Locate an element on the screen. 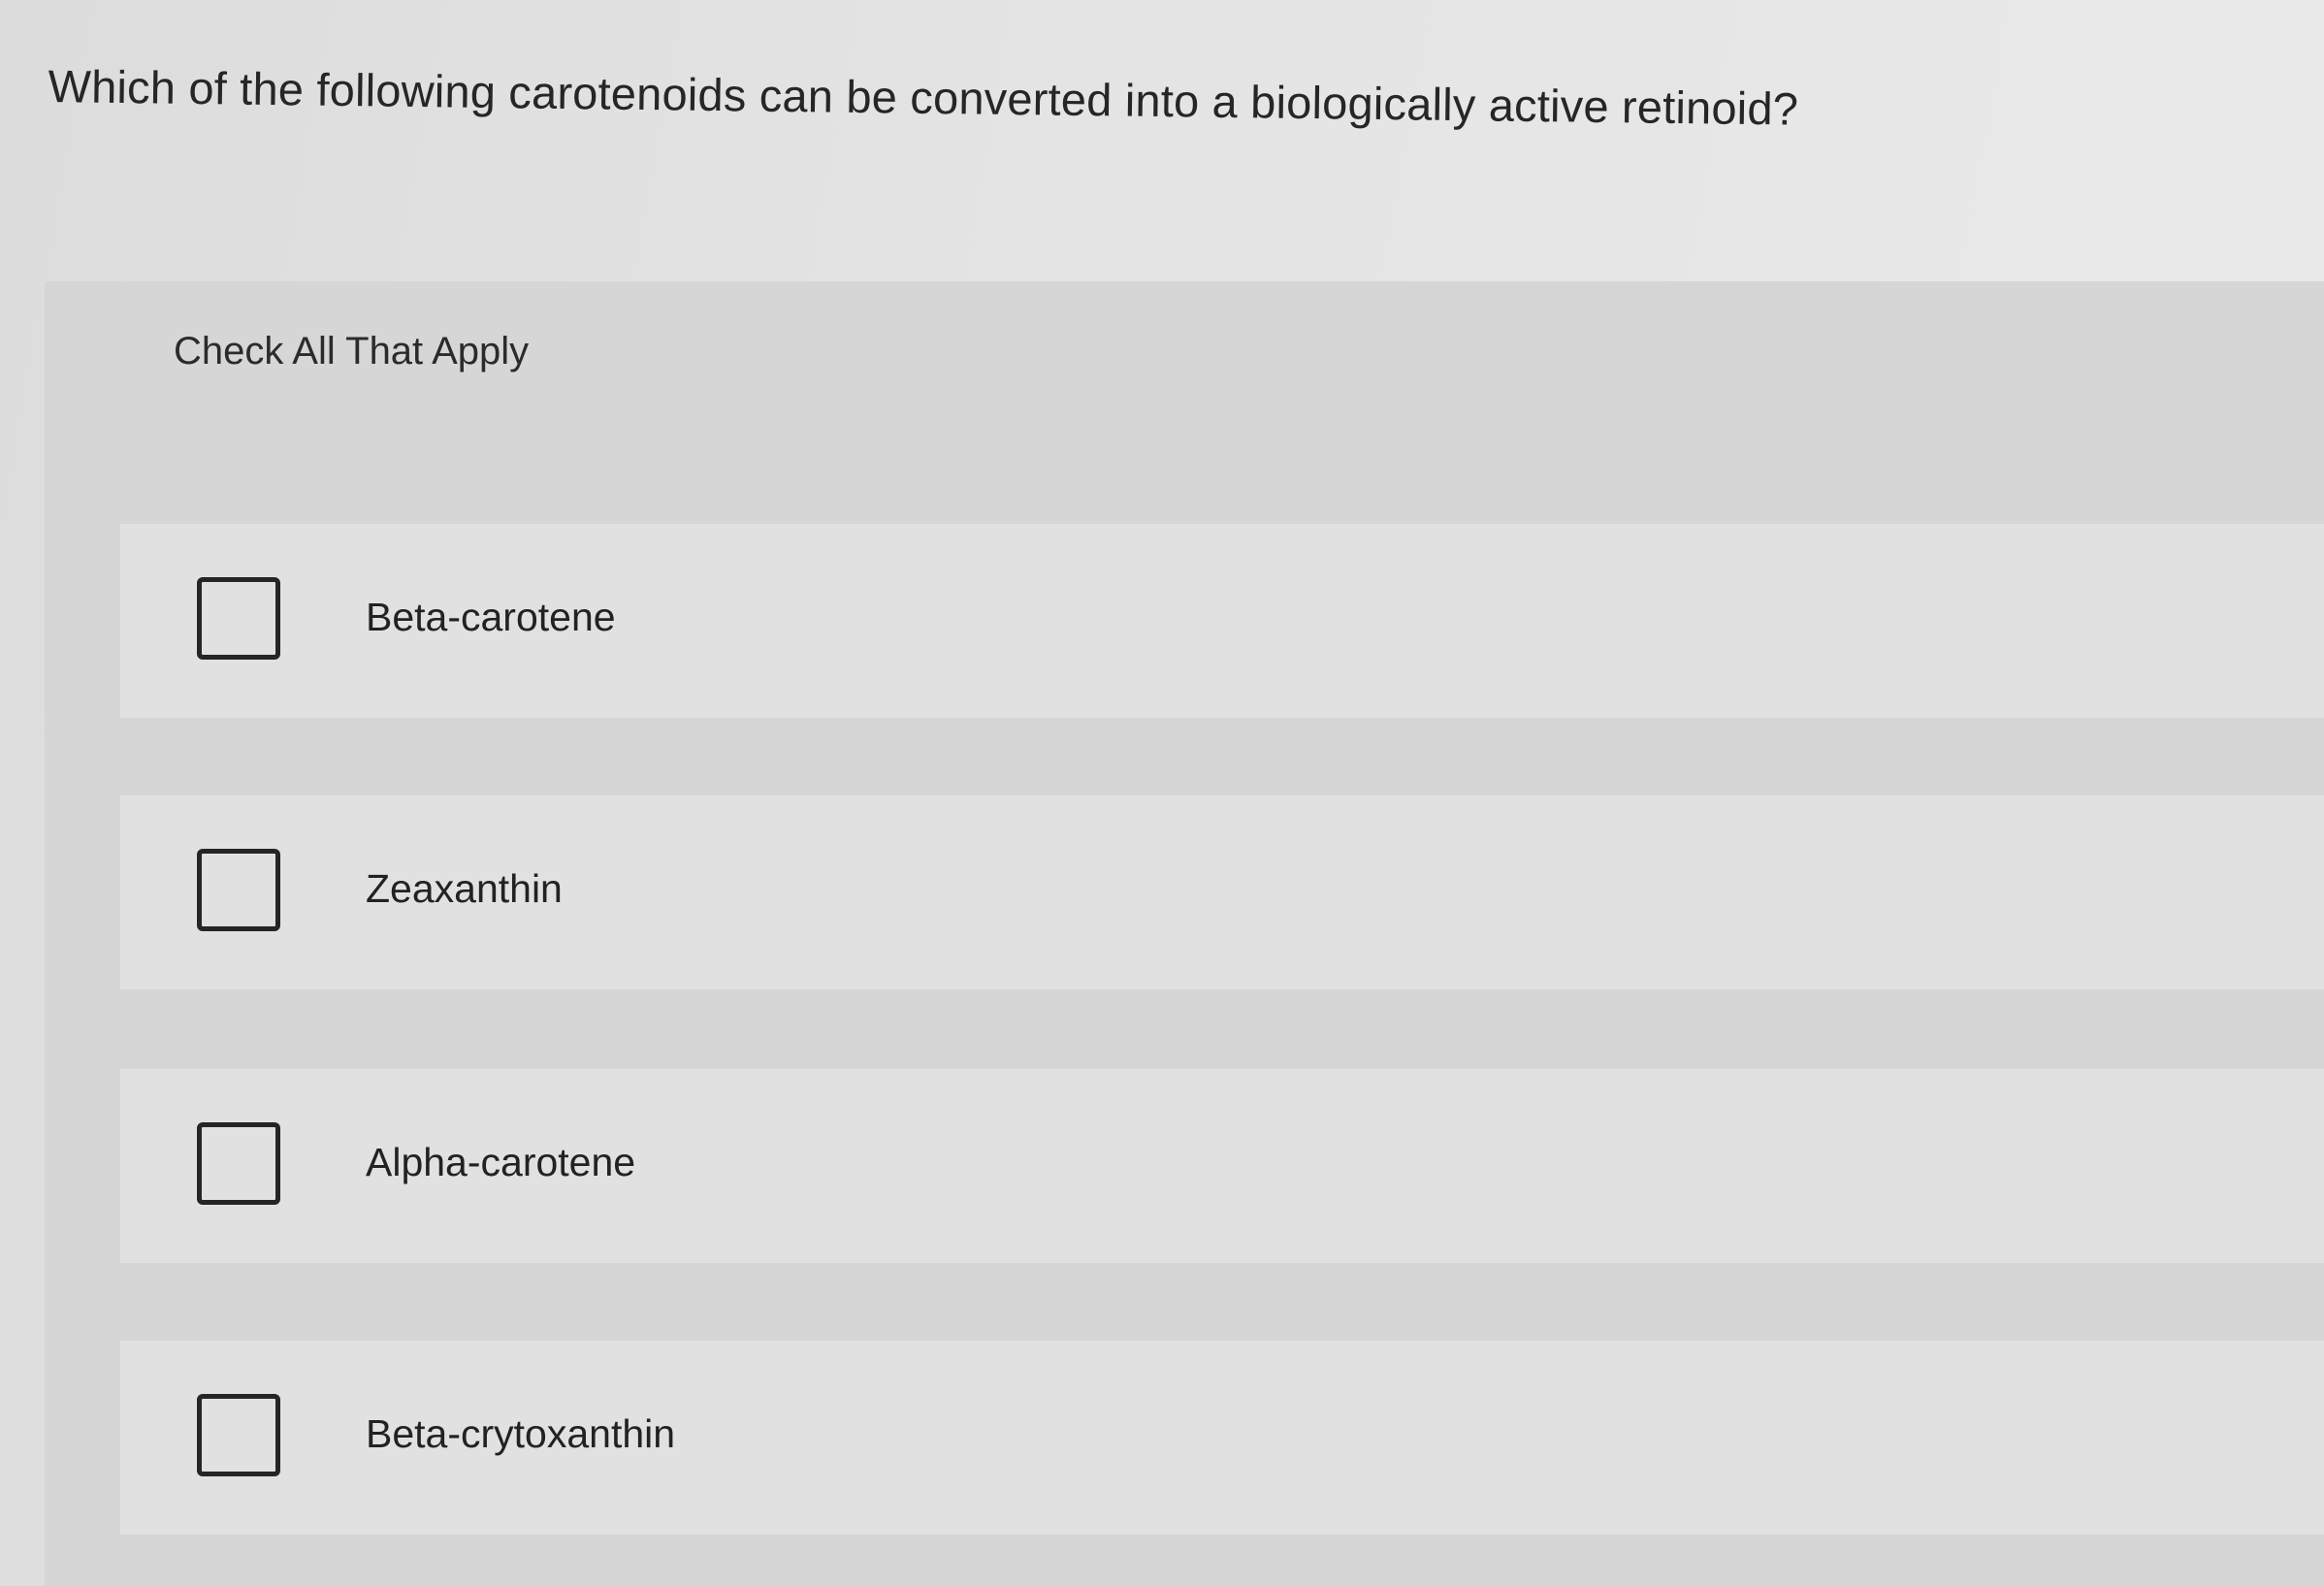 This screenshot has height=1586, width=2324. checkbox-beta-crytoxanthin is located at coordinates (238, 1435).